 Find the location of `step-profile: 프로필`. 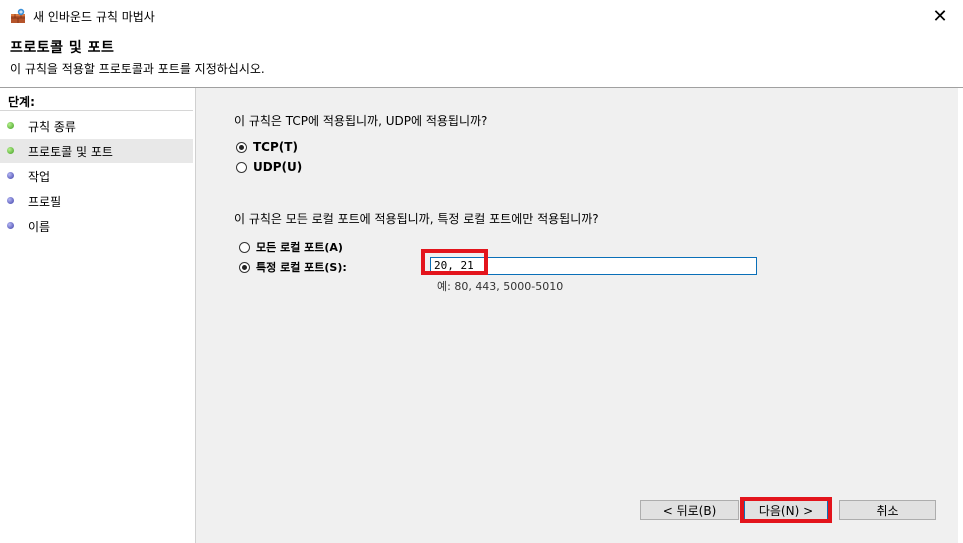

step-profile: 프로필 is located at coordinates (96, 201).